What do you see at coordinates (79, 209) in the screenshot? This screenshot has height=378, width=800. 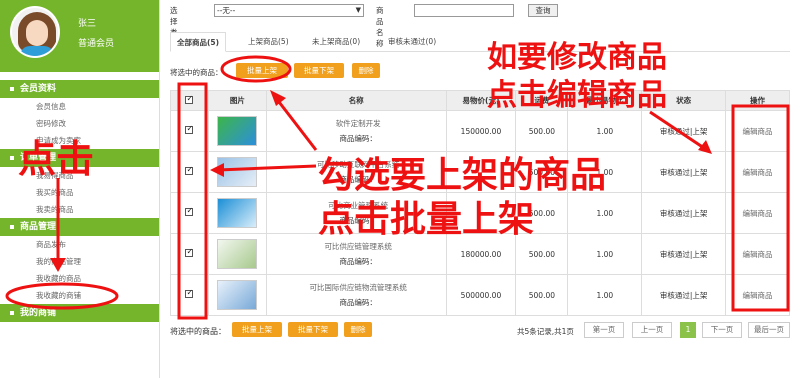 I see `sidebar-item-sold: 我卖的商品` at bounding box center [79, 209].